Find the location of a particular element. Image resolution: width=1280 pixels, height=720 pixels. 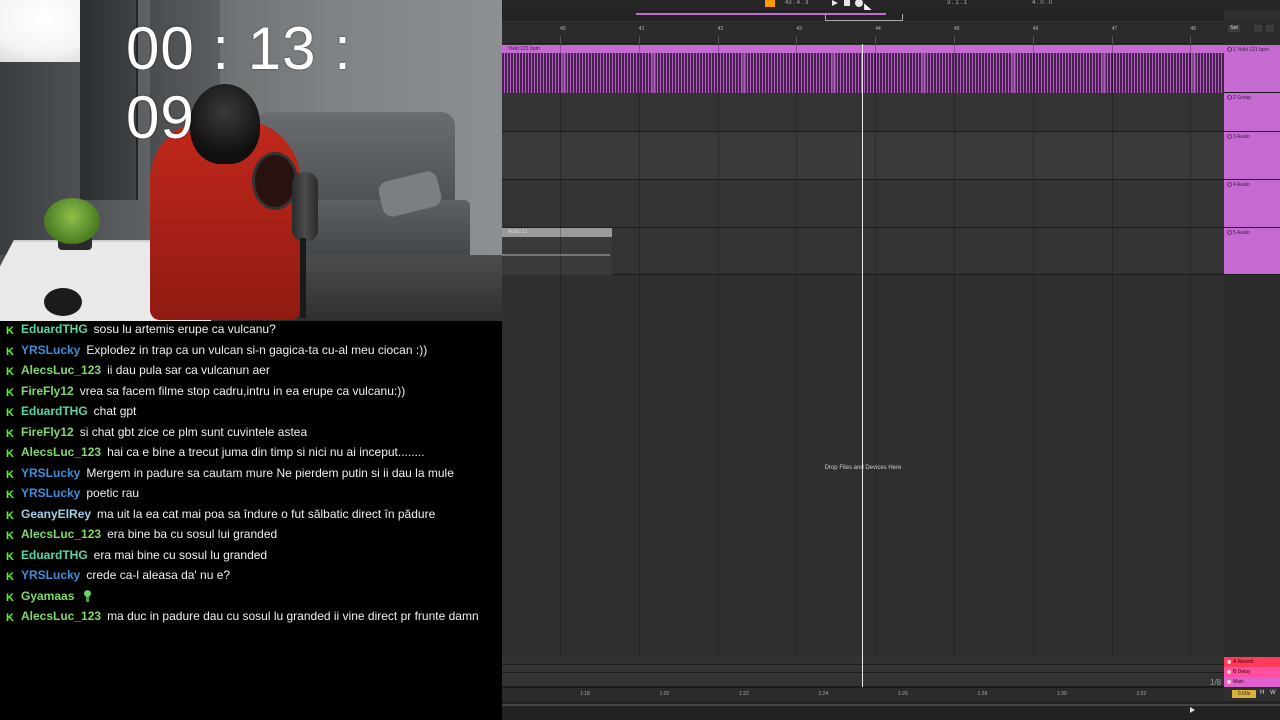

playhead is located at coordinates (862, 365).